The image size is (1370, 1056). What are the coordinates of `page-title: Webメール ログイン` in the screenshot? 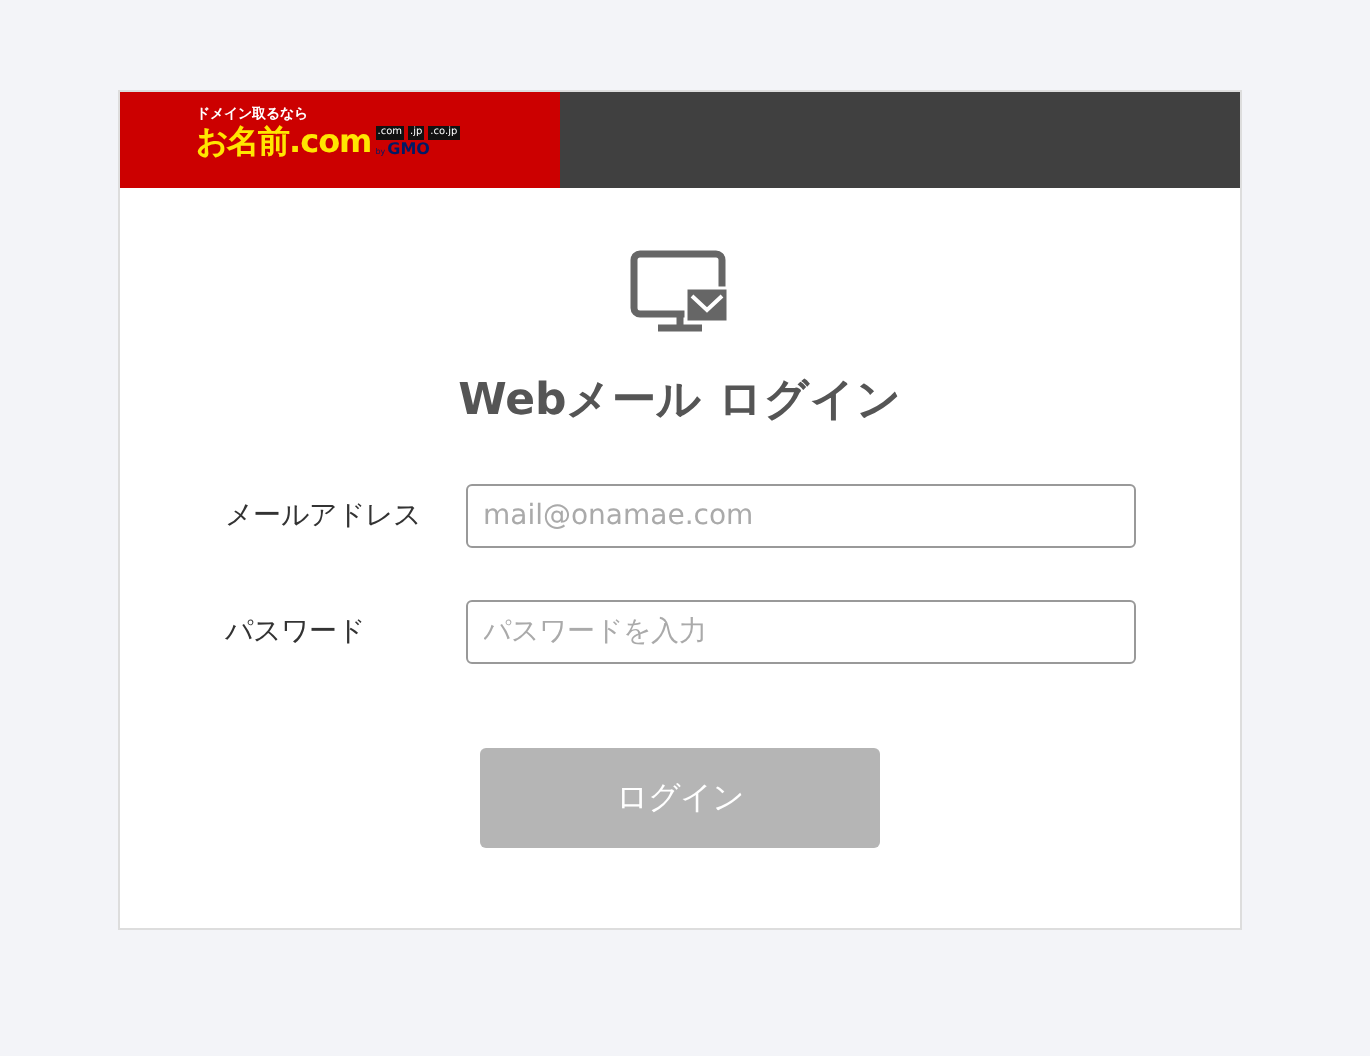 It's located at (680, 402).